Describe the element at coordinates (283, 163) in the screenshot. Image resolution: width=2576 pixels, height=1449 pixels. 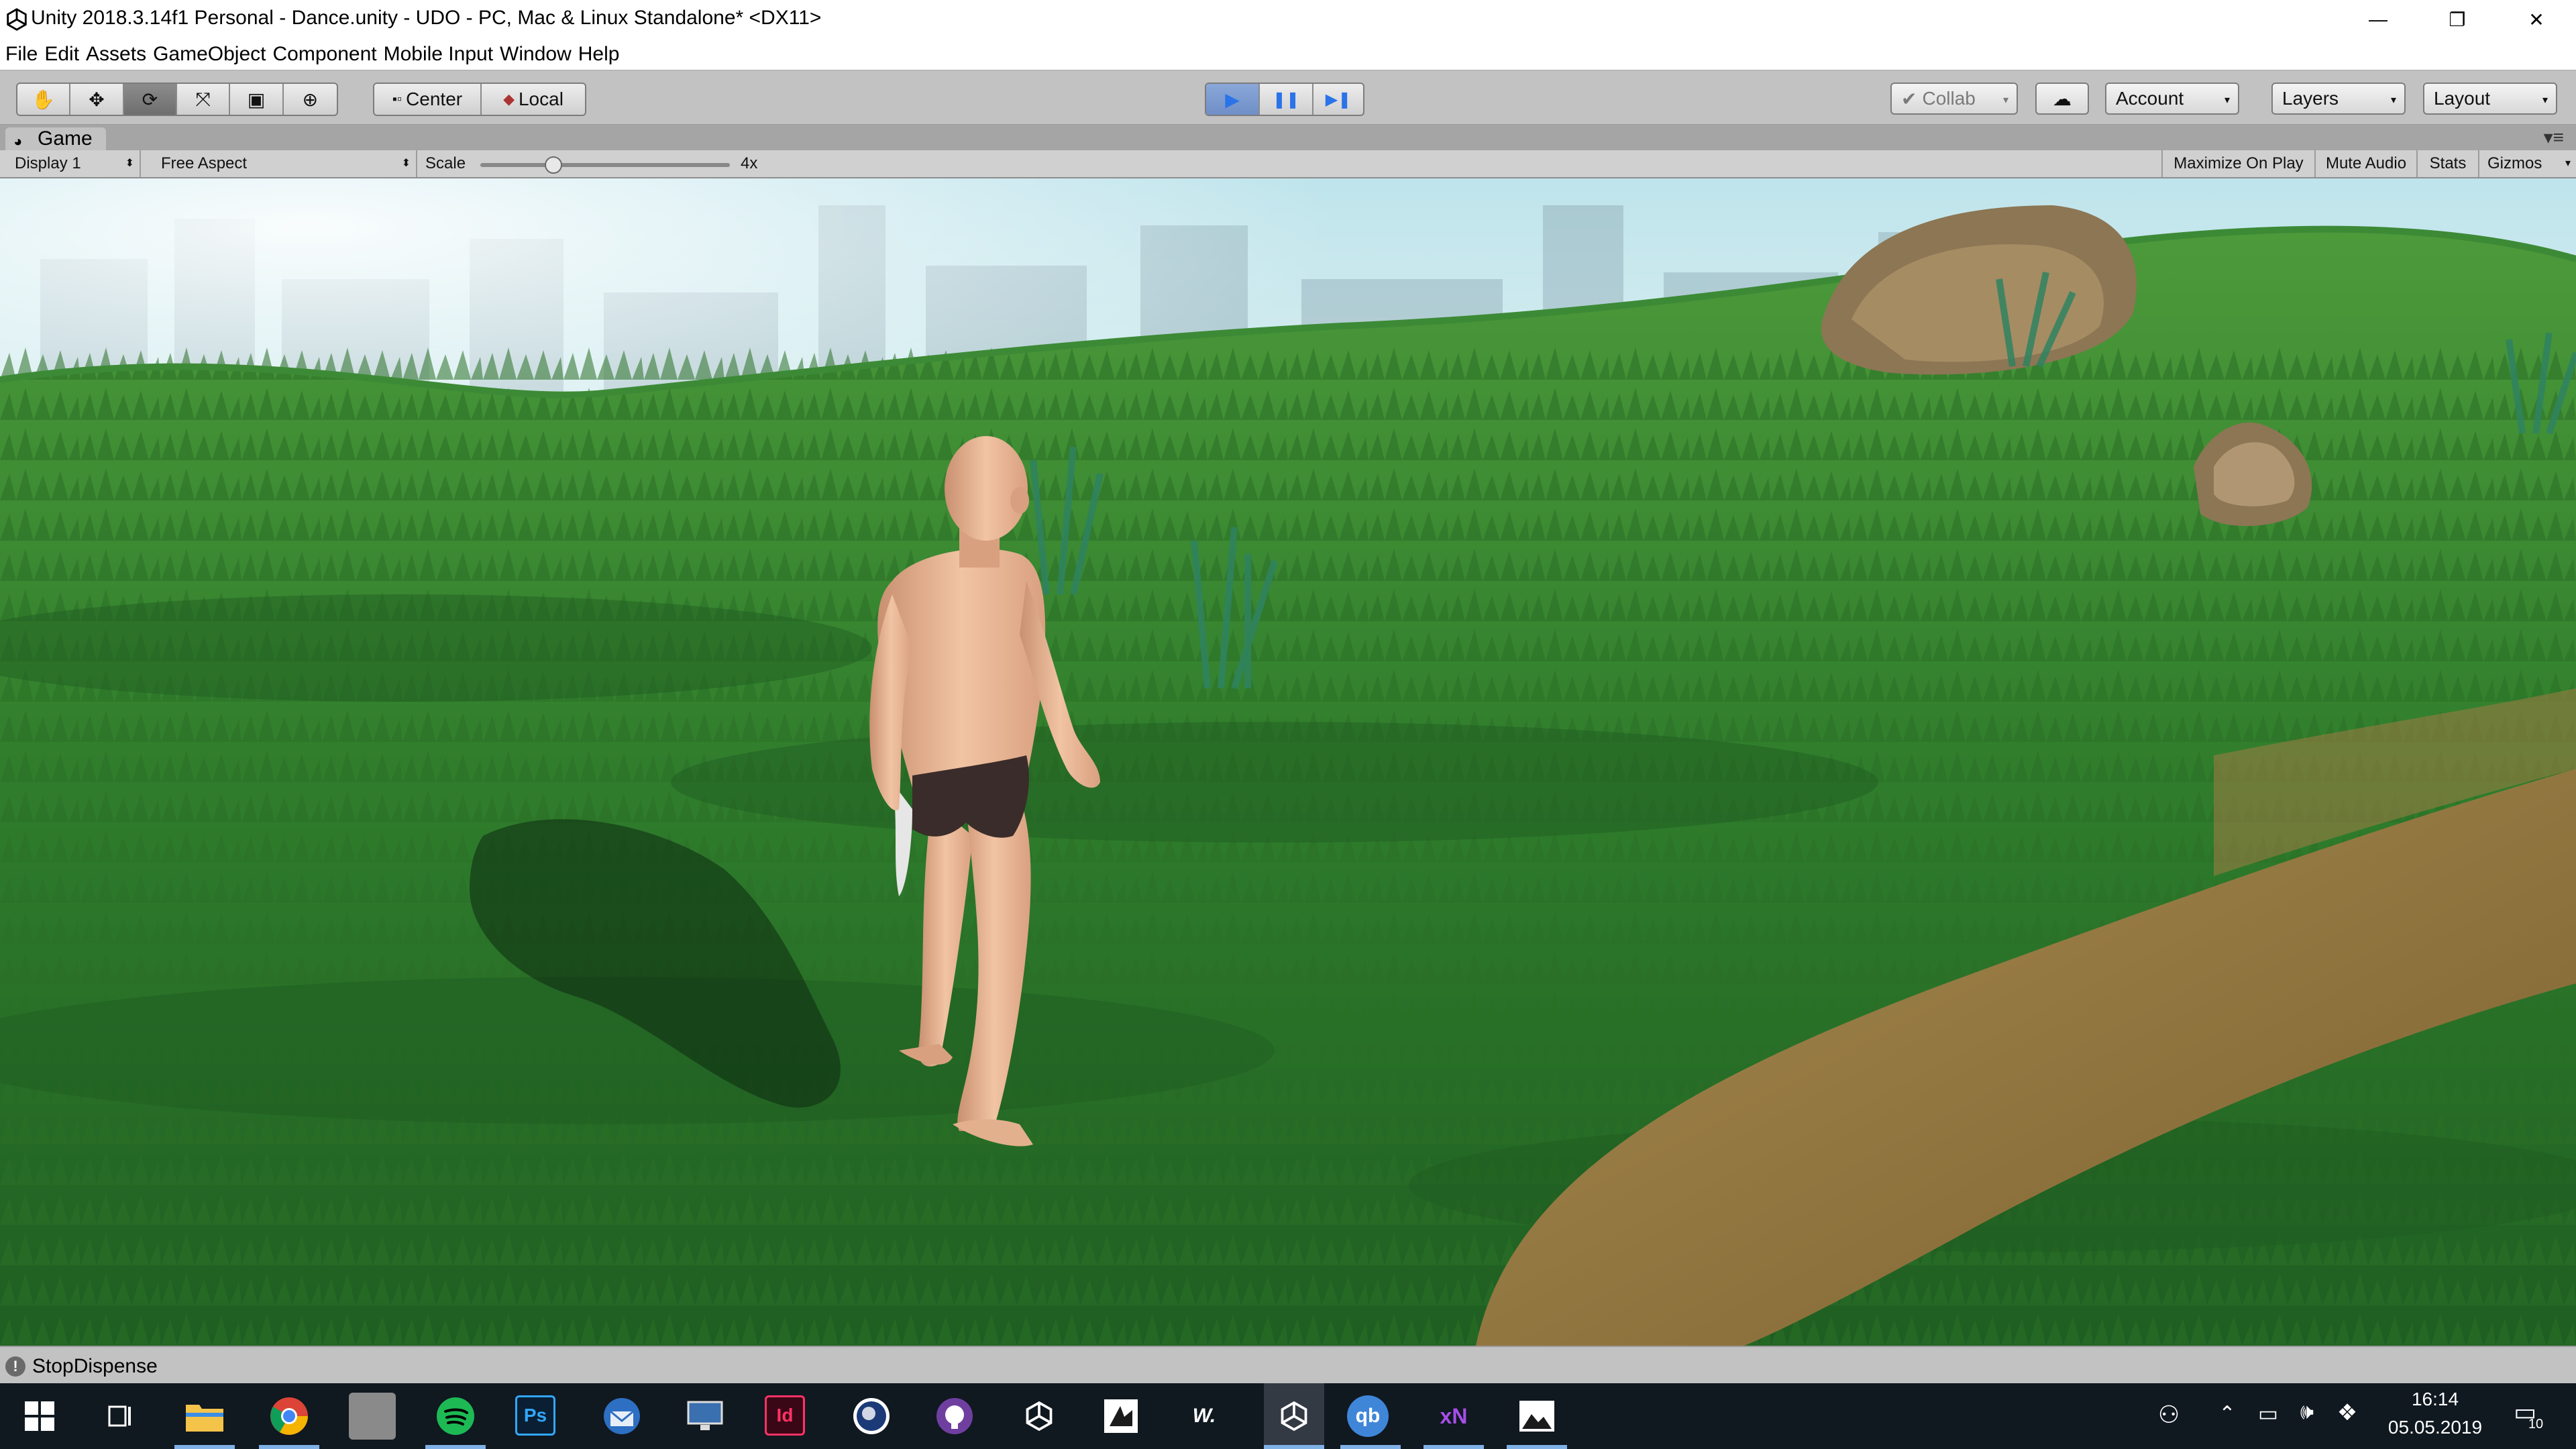
I see `aspect-dropdown: Free Aspect ⬍` at that location.